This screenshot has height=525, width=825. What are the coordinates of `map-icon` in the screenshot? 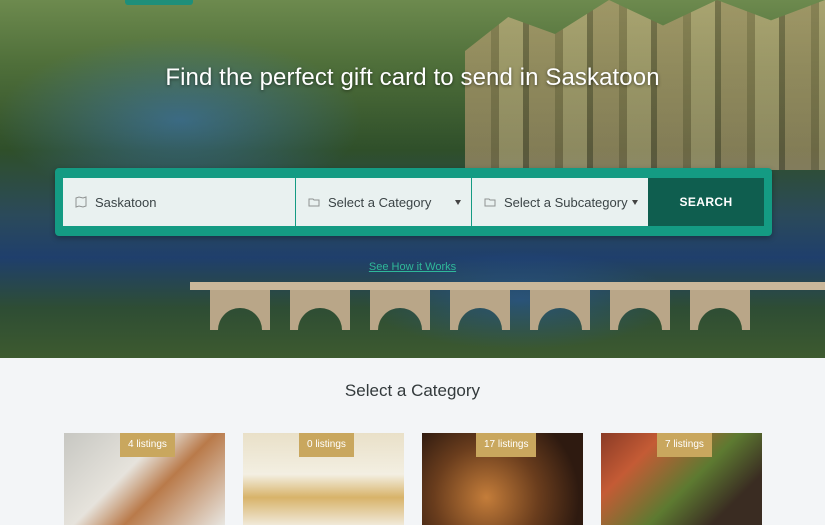 It's located at (81, 202).